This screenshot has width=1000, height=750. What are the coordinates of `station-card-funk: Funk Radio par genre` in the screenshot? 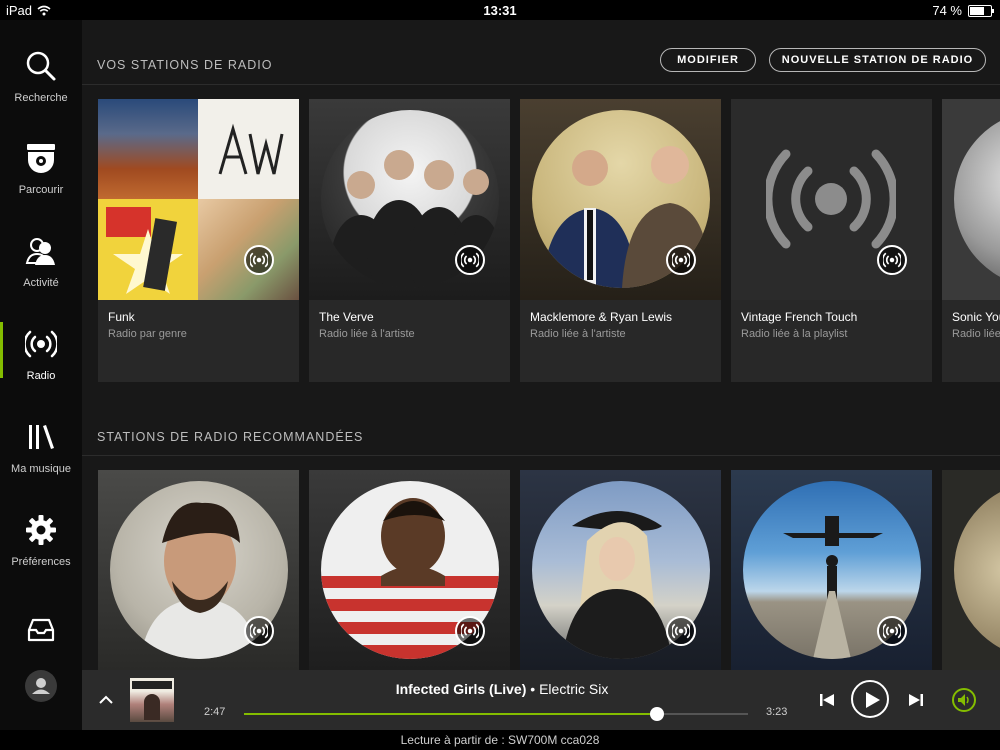 It's located at (198, 240).